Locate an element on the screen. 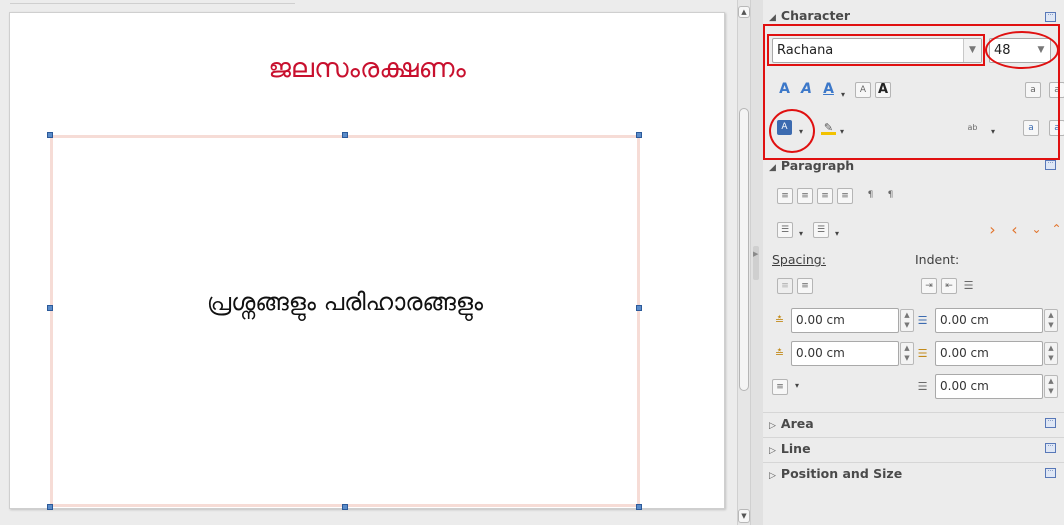 Image resolution: width=1064 pixels, height=525 pixels. ruler-strip is located at coordinates (152, 2).